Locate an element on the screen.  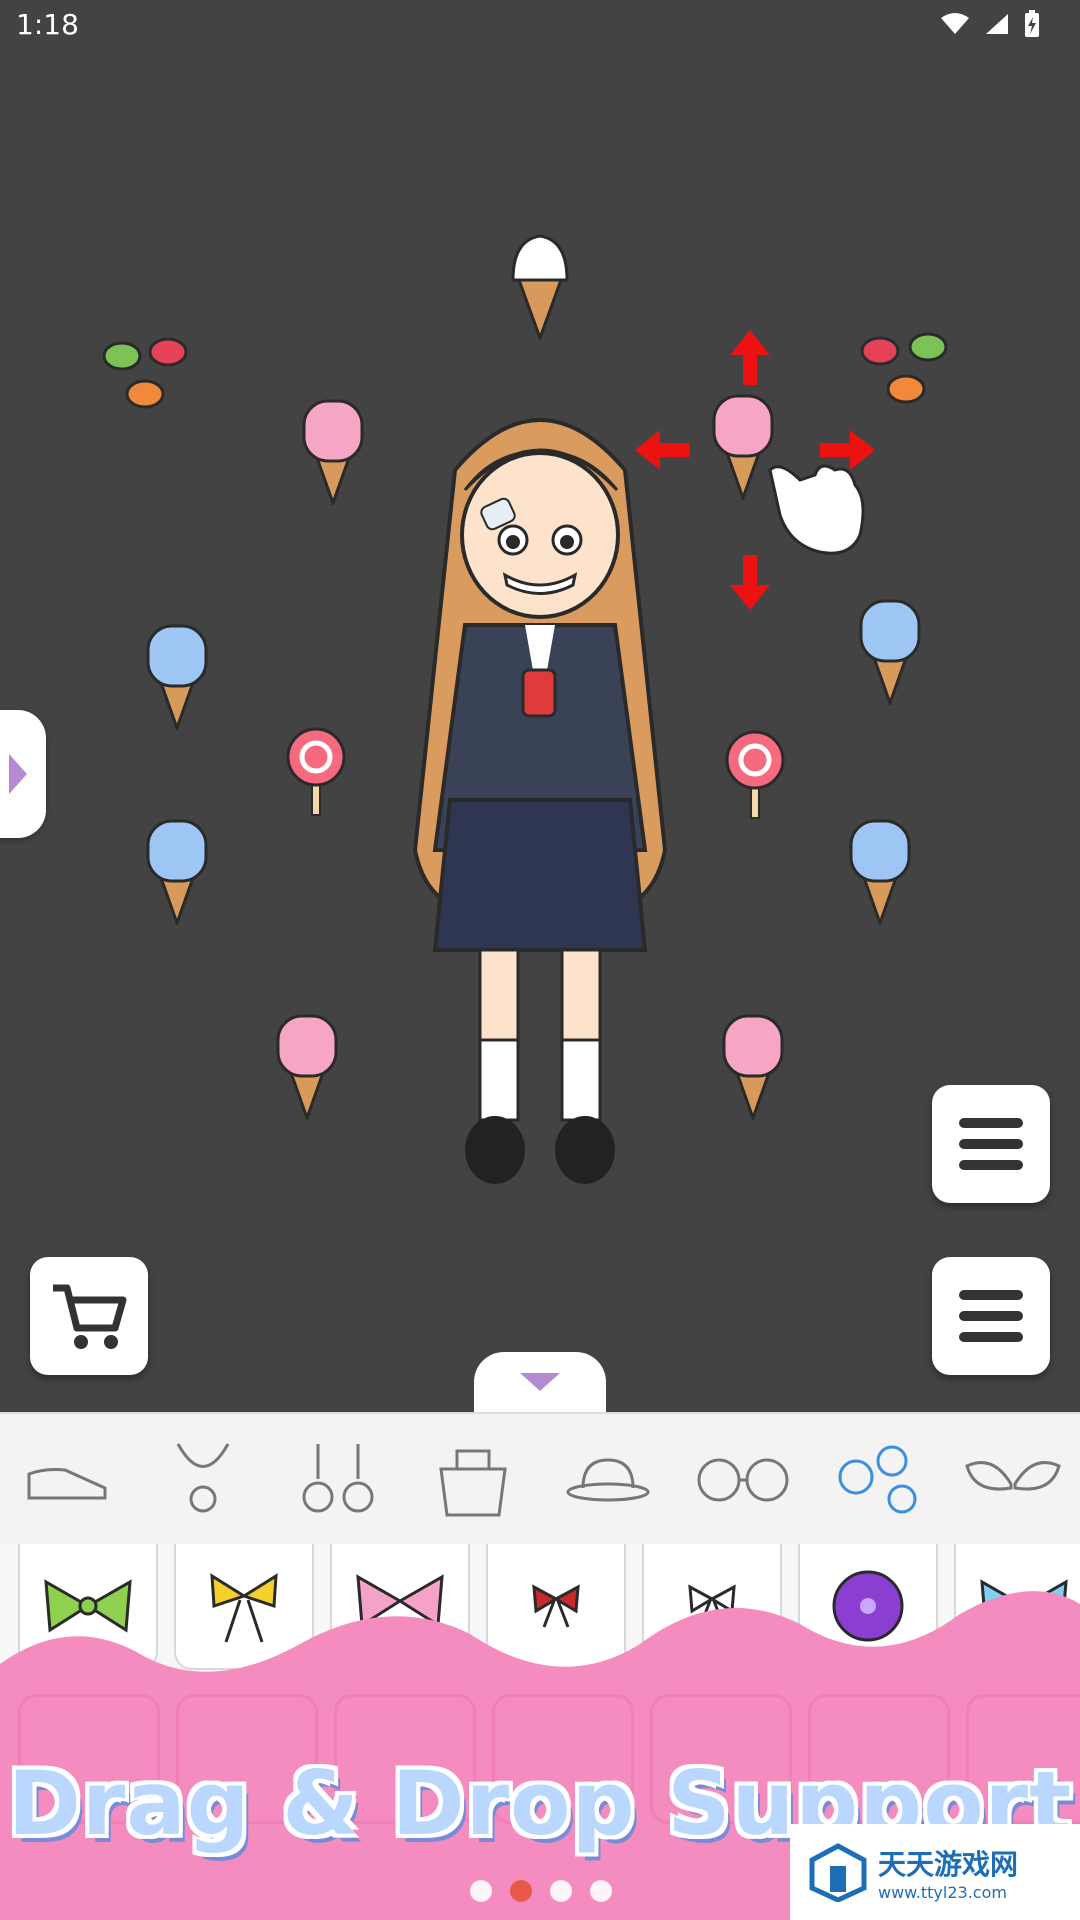
chevron-down-icon is located at coordinates (540, 1382).